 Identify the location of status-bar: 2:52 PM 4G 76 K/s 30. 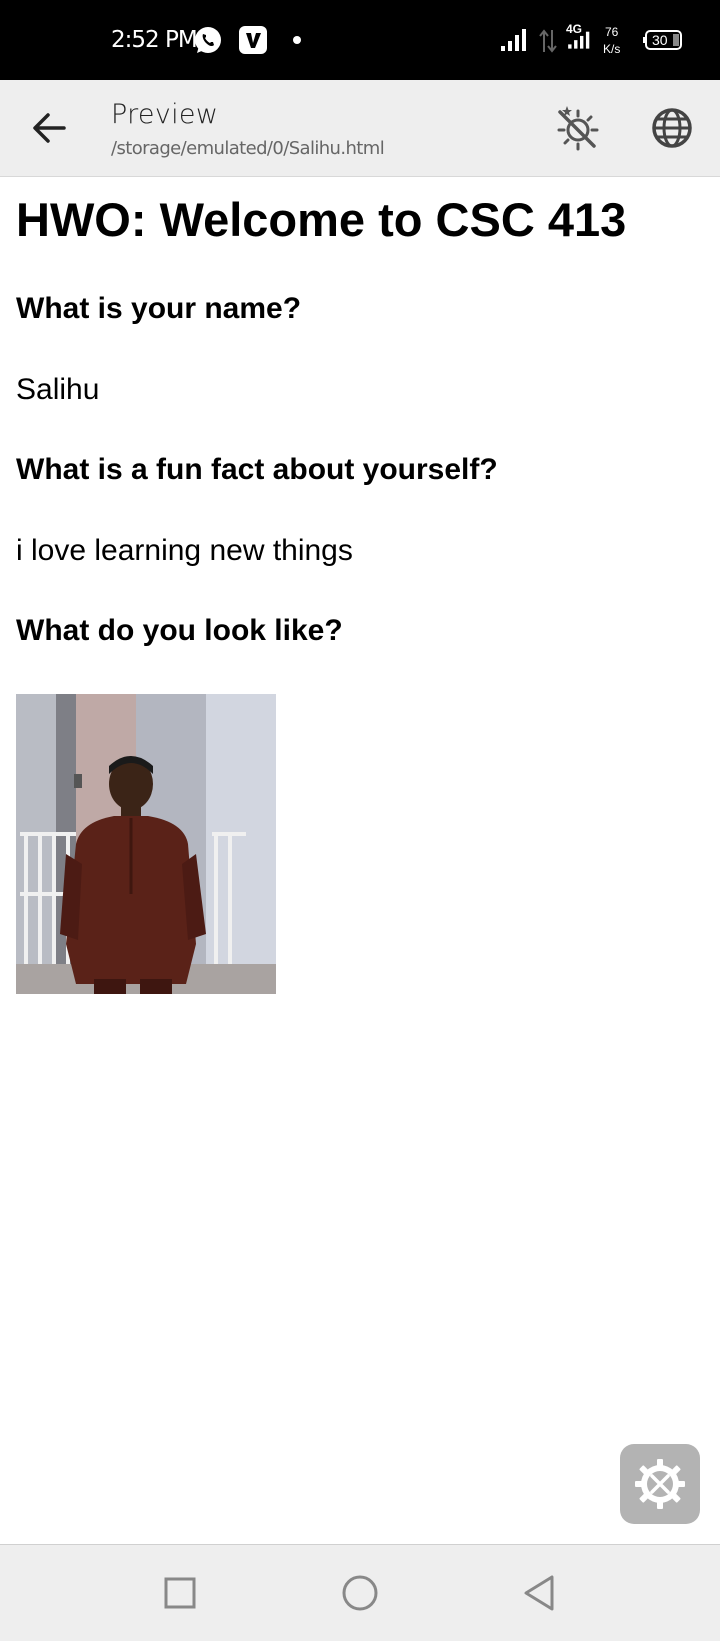
(360, 40).